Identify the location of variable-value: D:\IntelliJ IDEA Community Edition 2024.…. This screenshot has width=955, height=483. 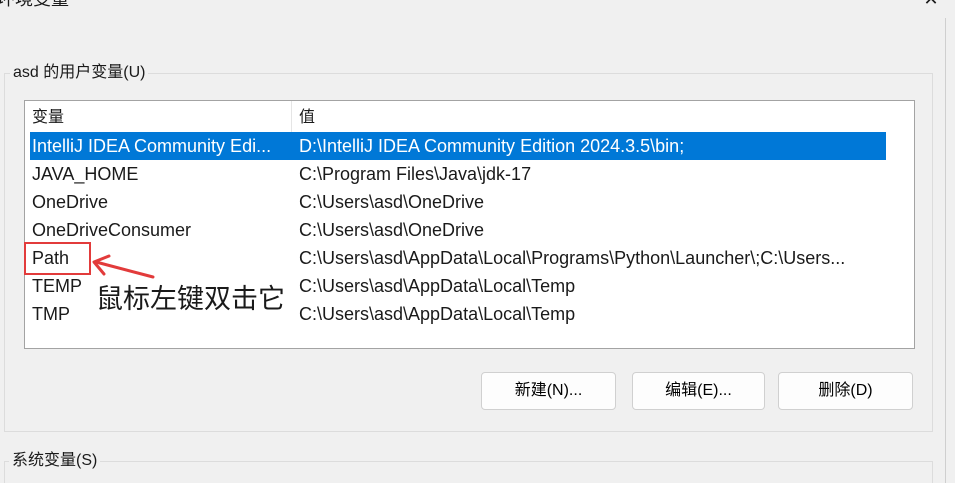
(492, 146).